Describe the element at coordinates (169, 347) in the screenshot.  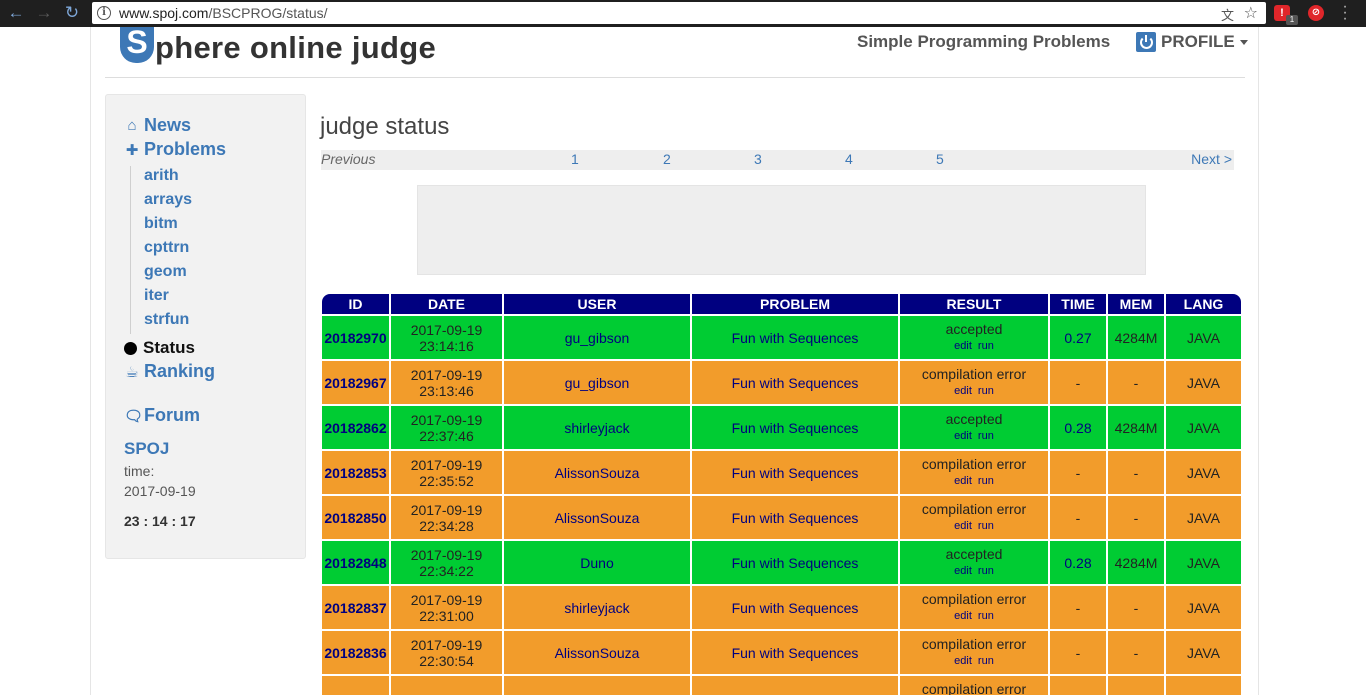
I see `sidebar-item-label: Status` at that location.